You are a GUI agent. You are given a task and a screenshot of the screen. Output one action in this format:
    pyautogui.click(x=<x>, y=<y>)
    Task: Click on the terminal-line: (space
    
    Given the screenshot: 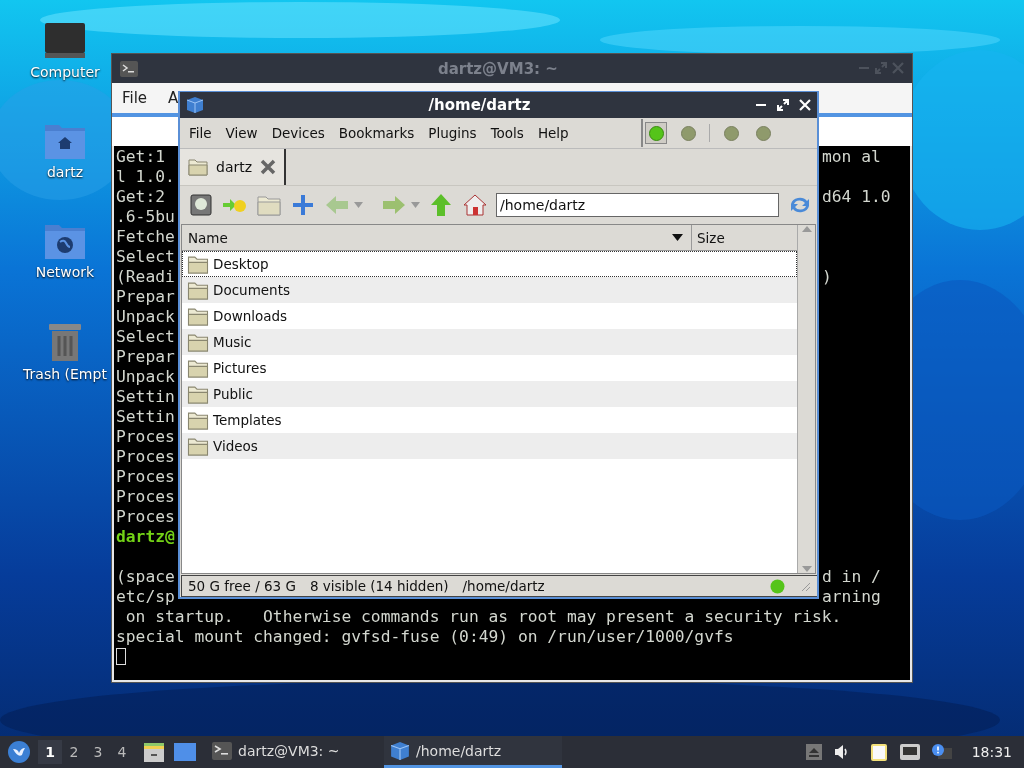 What is the action you would take?
    pyautogui.click(x=145, y=576)
    